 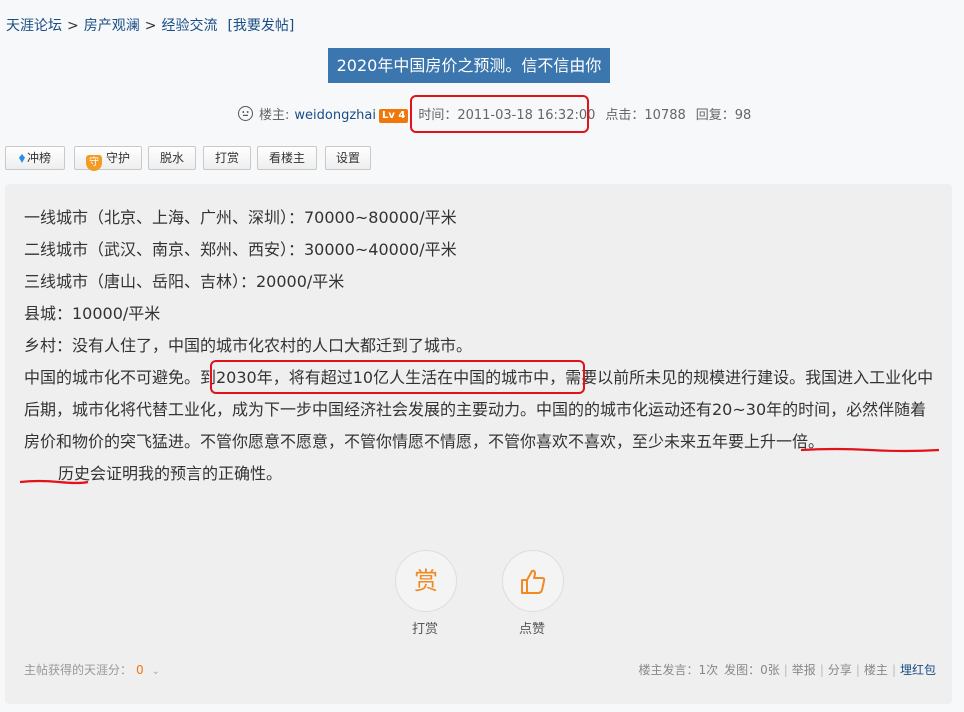 What do you see at coordinates (170, 473) in the screenshot?
I see `content-line: 历史会证明我的预言的正确性。` at bounding box center [170, 473].